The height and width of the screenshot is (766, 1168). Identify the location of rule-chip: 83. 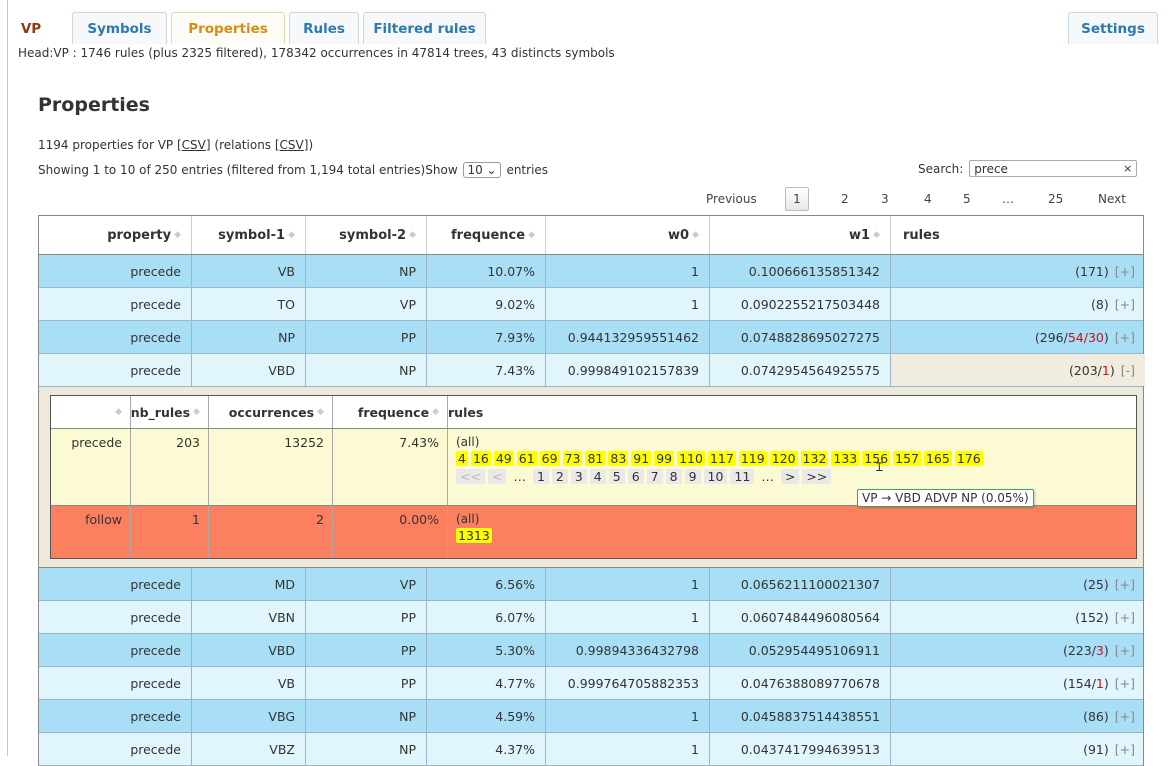
(618, 458).